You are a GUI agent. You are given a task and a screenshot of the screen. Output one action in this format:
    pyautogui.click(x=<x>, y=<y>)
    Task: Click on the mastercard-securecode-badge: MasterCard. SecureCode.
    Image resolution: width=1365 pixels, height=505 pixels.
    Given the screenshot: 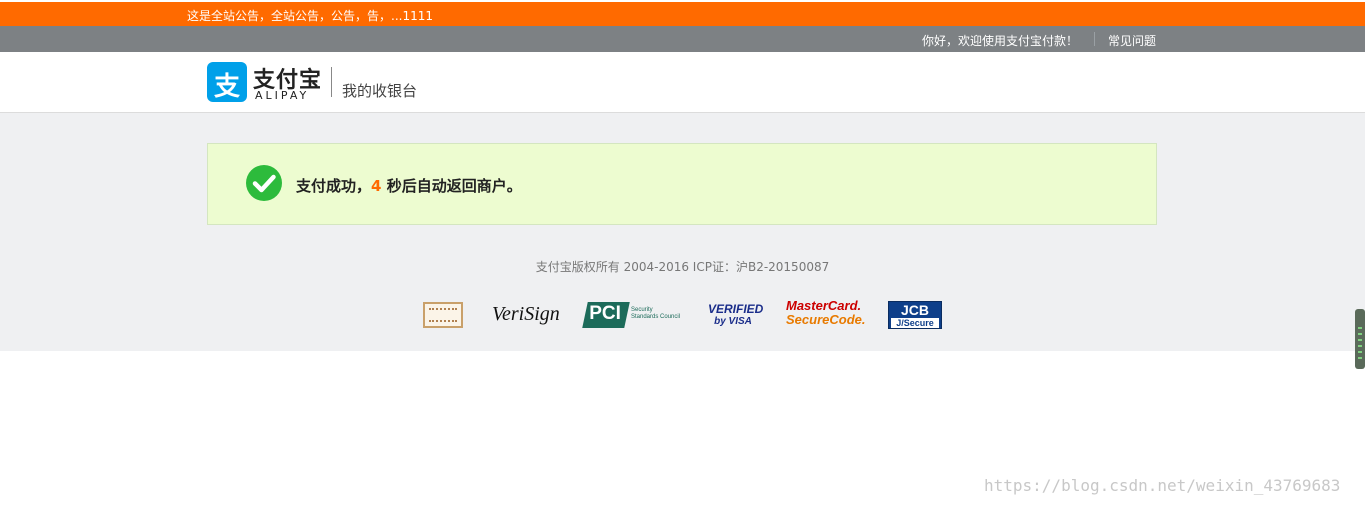 What is the action you would take?
    pyautogui.click(x=825, y=315)
    